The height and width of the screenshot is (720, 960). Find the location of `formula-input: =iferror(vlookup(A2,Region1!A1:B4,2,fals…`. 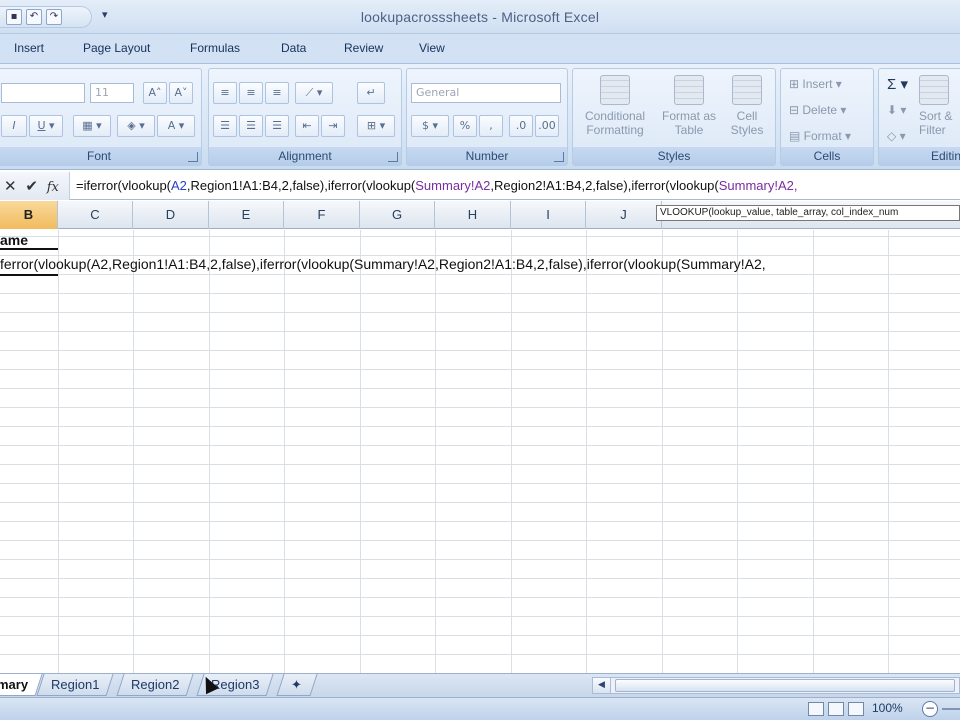

formula-input: =iferror(vlookup(A2,Region1!A1:B4,2,fals… is located at coordinates (518, 185).